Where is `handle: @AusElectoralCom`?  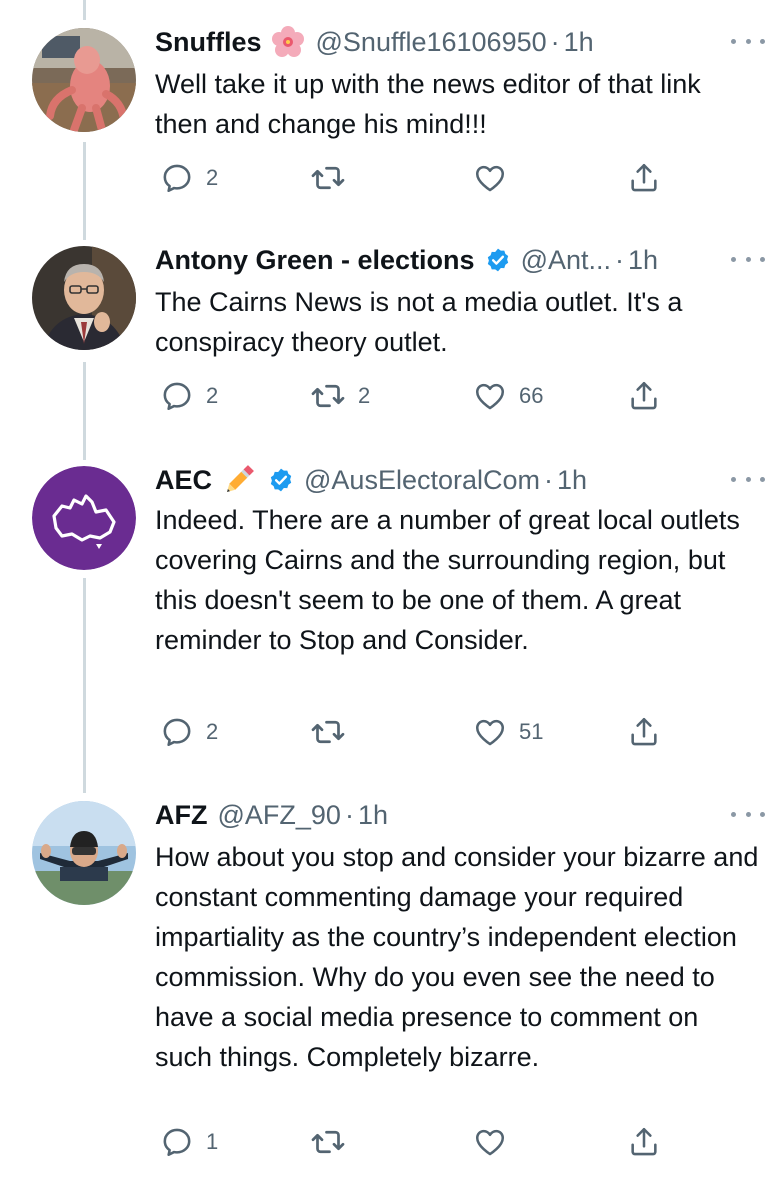 handle: @AusElectoralCom is located at coordinates (422, 480).